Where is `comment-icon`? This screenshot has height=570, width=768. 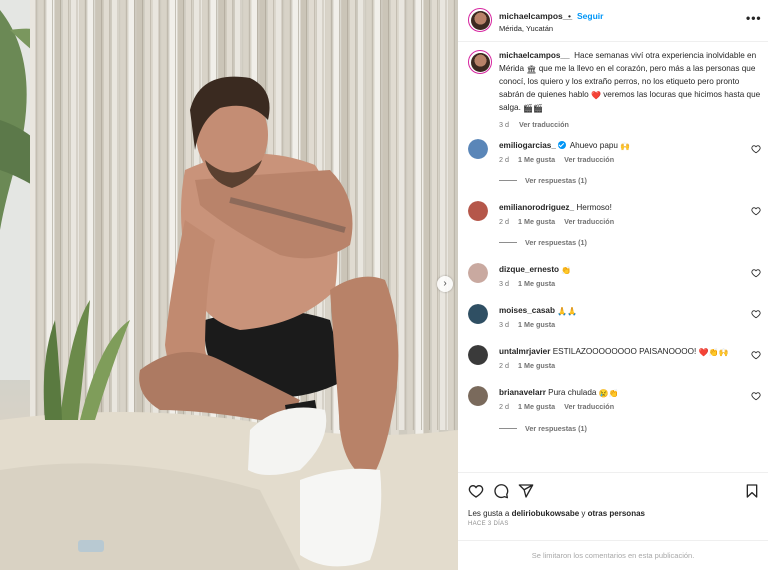 comment-icon is located at coordinates (501, 491).